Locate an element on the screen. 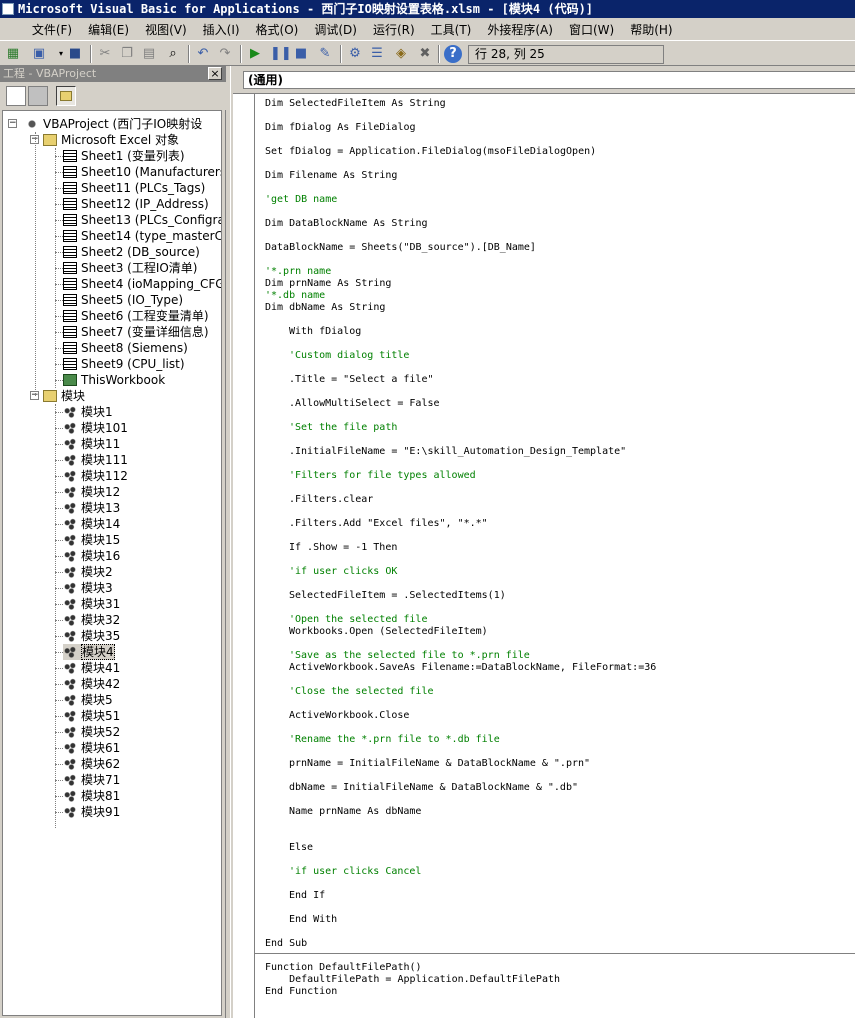 This screenshot has height=1018, width=855. menu-item: 文件(F) is located at coordinates (52, 30).